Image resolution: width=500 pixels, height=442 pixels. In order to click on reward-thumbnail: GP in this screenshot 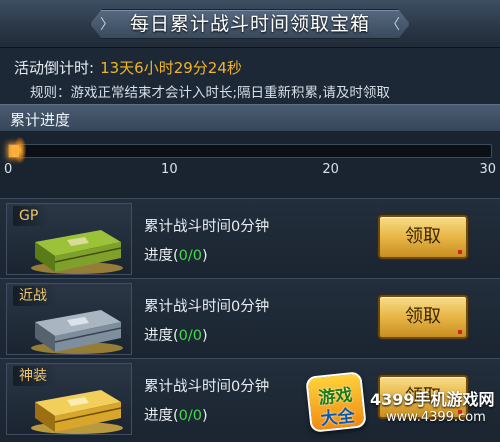, I will do `click(69, 239)`.